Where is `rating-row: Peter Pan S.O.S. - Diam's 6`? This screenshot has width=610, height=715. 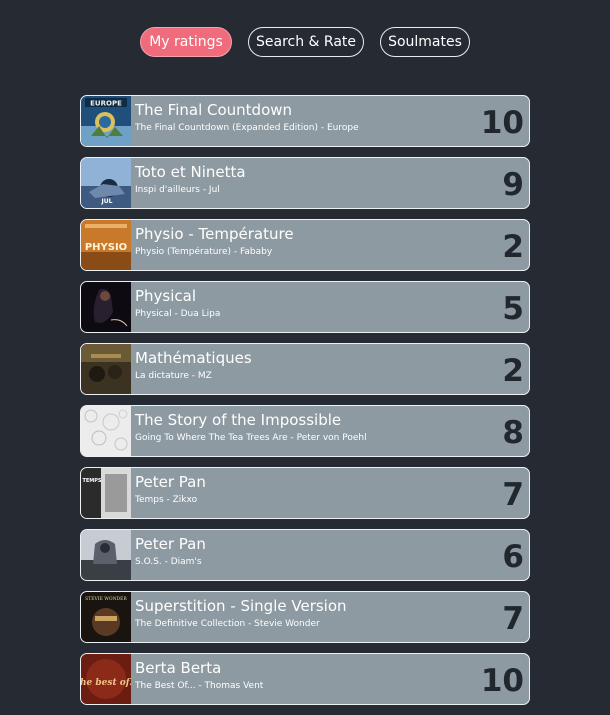
rating-row: Peter Pan S.O.S. - Diam's 6 is located at coordinates (305, 555).